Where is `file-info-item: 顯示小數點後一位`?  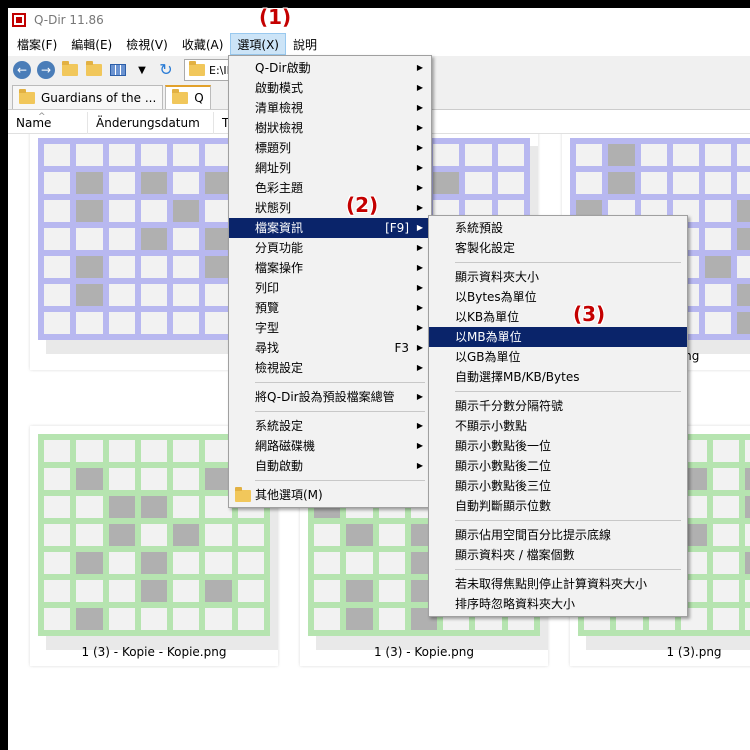 file-info-item: 顯示小數點後一位 is located at coordinates (558, 446).